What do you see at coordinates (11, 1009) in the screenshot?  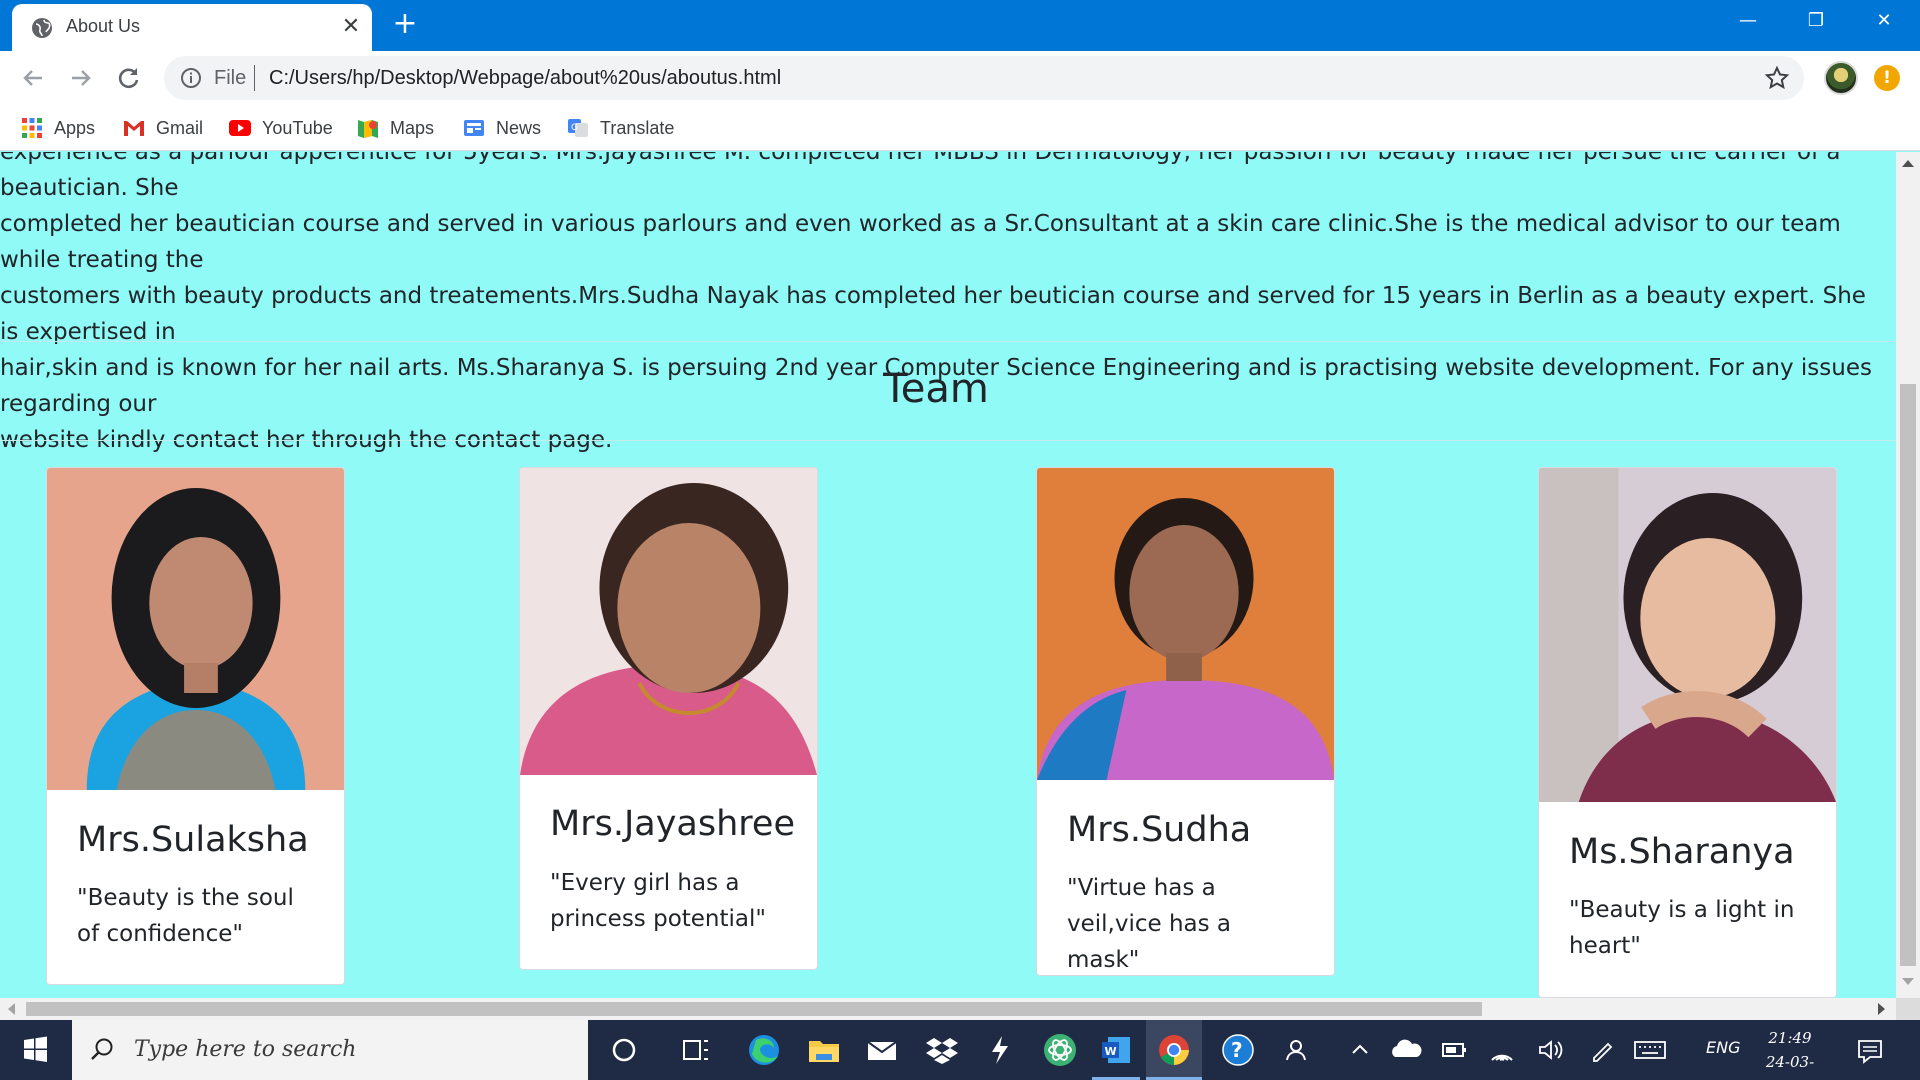 I see `scroll-left-arrow-icon` at bounding box center [11, 1009].